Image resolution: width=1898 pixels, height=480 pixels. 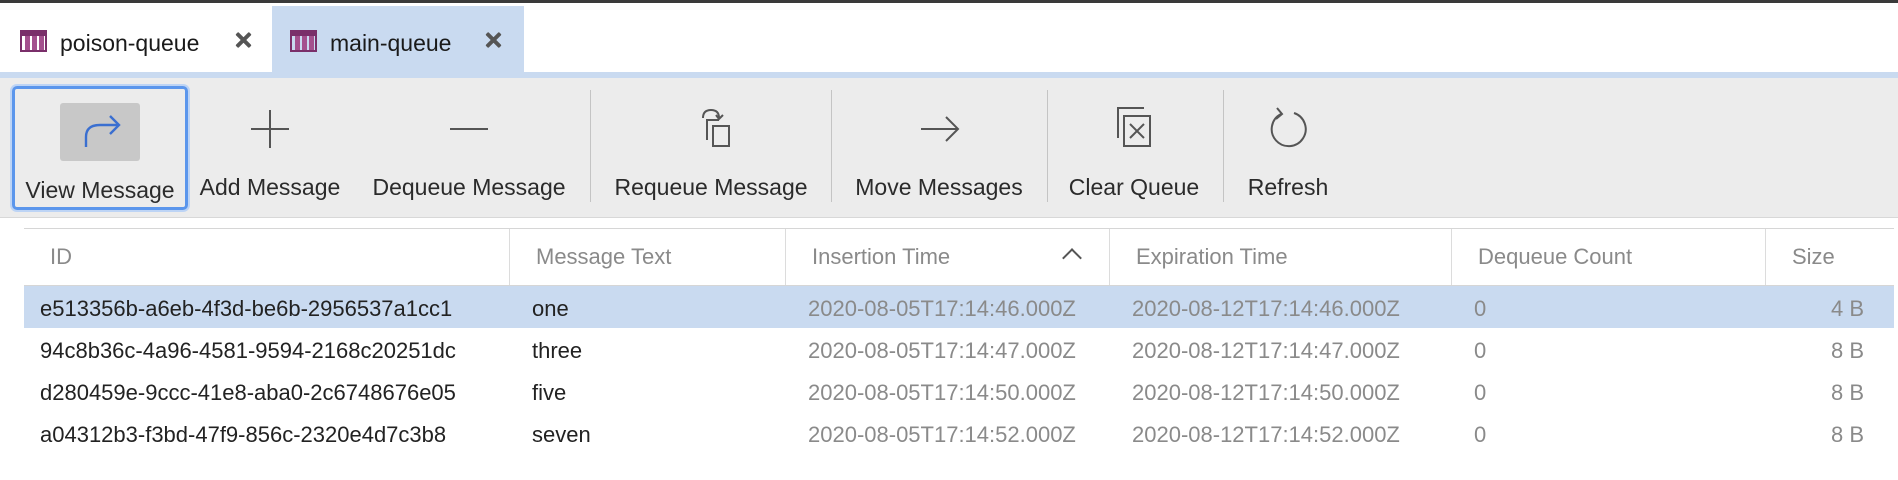 I want to click on view-message-button: View Message, so click(x=100, y=148).